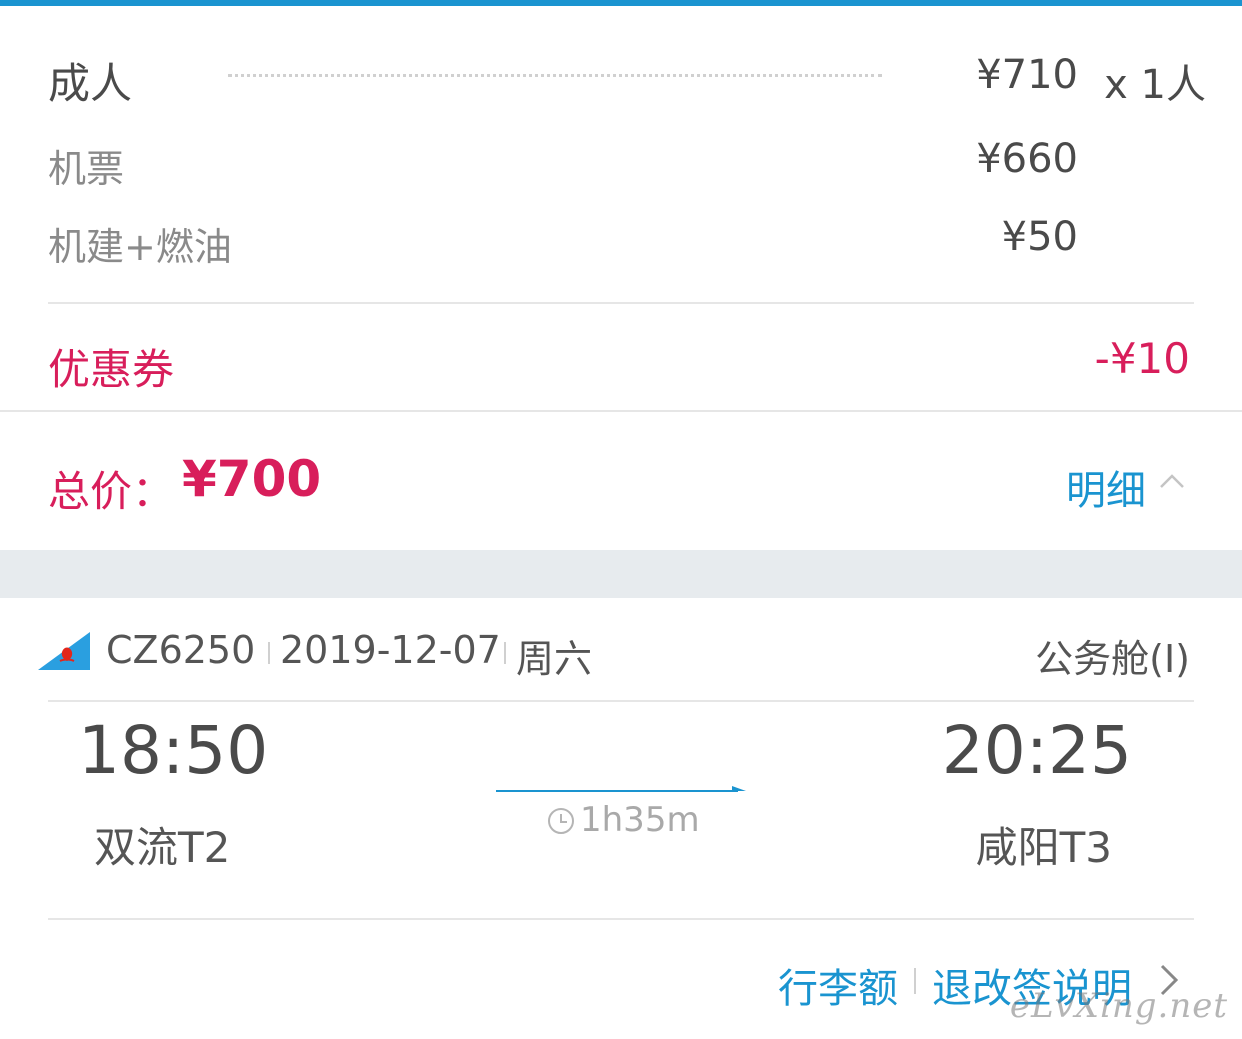  What do you see at coordinates (621, 789) in the screenshot?
I see `flight-arrow-icon` at bounding box center [621, 789].